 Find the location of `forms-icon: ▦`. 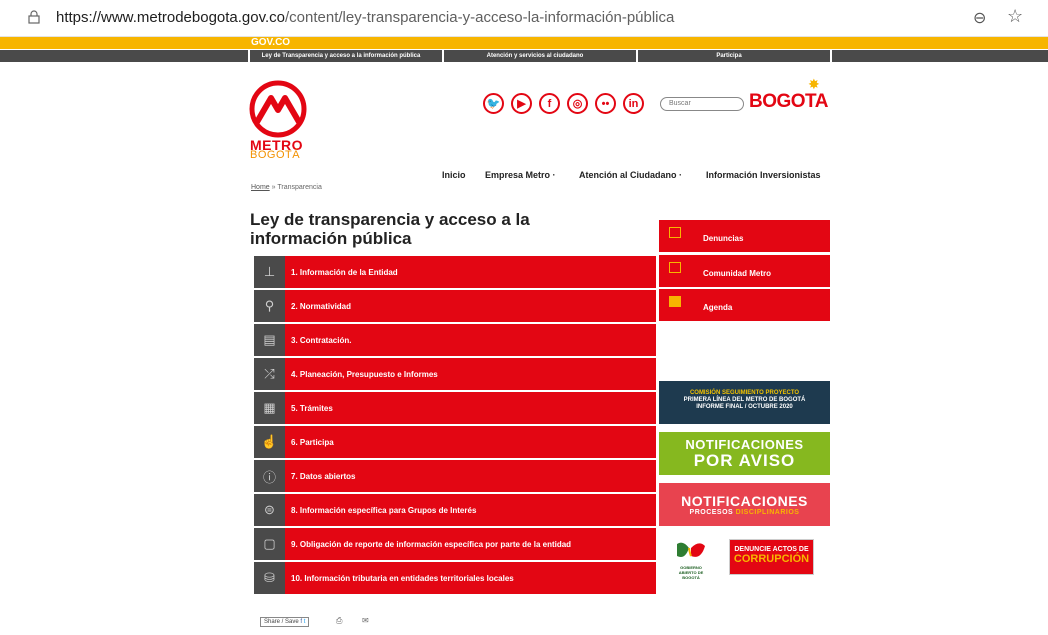

forms-icon: ▦ is located at coordinates (269, 408).